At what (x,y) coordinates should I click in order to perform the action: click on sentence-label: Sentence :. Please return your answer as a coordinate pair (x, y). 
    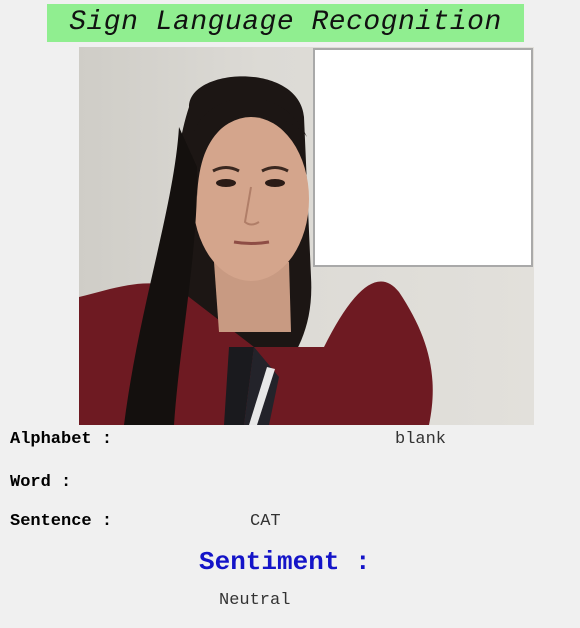
    Looking at the image, I should click on (61, 521).